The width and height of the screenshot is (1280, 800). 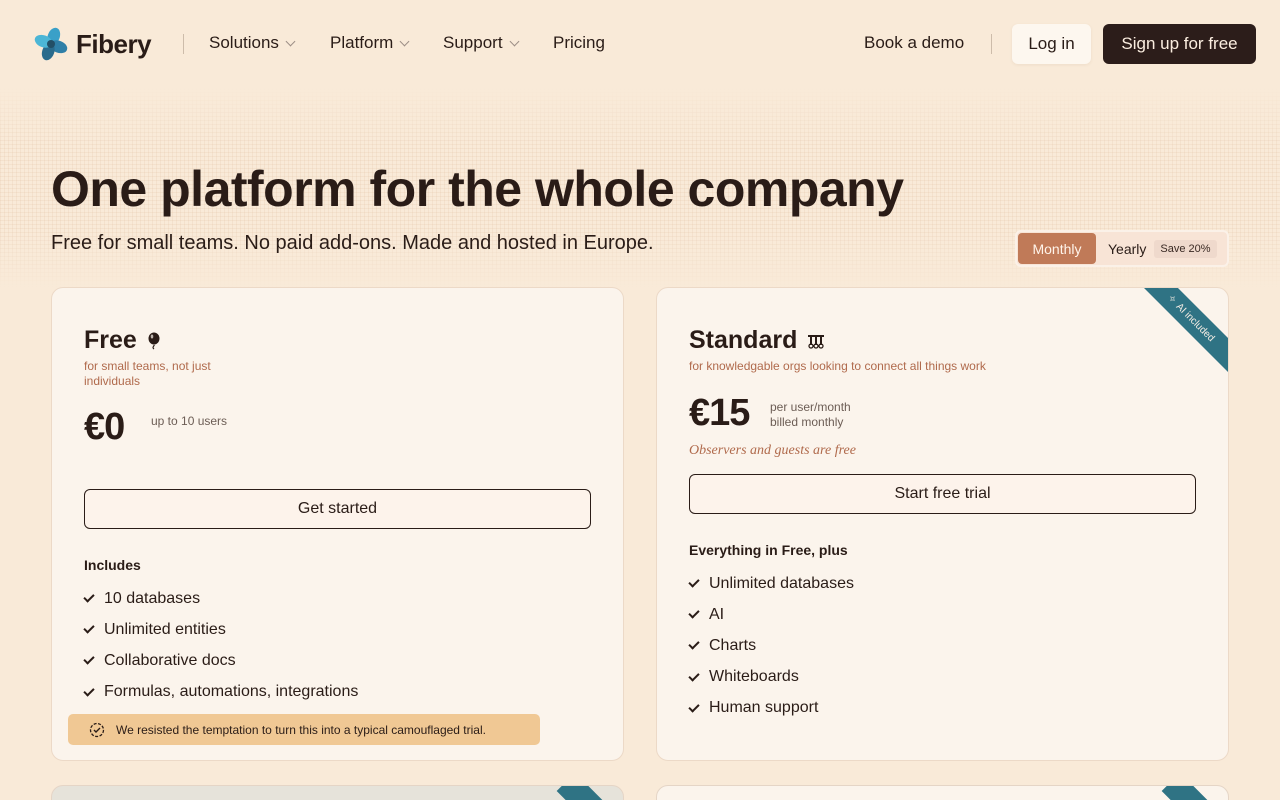 I want to click on price-note-line-2: billed monthly, so click(x=807, y=422).